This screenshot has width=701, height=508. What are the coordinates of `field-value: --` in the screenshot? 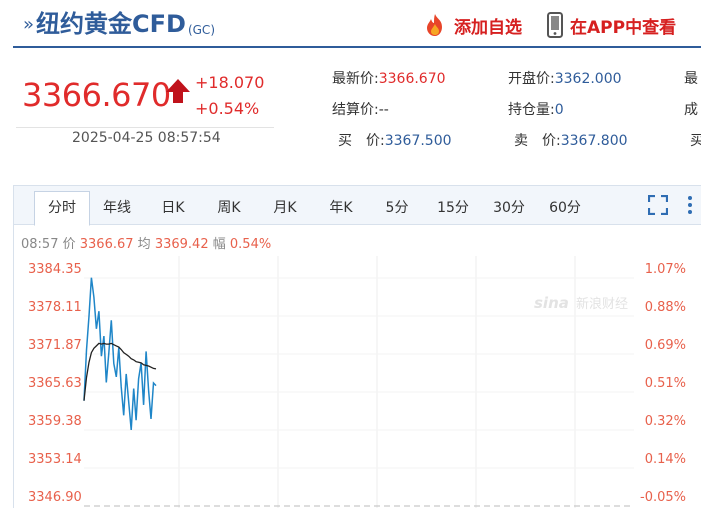 It's located at (383, 110).